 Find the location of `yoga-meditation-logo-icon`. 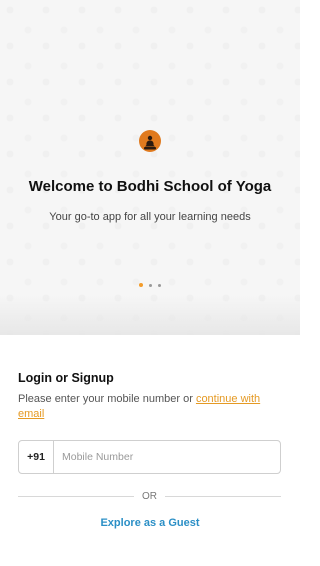

yoga-meditation-logo-icon is located at coordinates (150, 141).